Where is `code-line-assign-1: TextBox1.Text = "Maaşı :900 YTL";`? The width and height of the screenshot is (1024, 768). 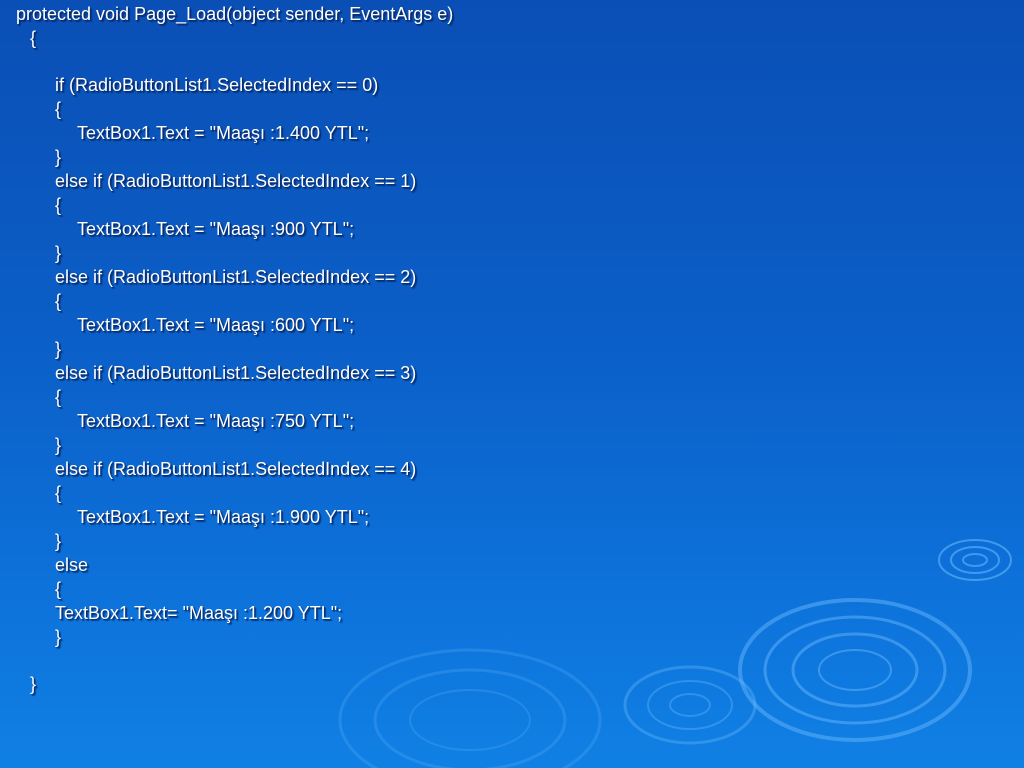
code-line-assign-1: TextBox1.Text = "Maaşı :900 YTL"; is located at coordinates (216, 229).